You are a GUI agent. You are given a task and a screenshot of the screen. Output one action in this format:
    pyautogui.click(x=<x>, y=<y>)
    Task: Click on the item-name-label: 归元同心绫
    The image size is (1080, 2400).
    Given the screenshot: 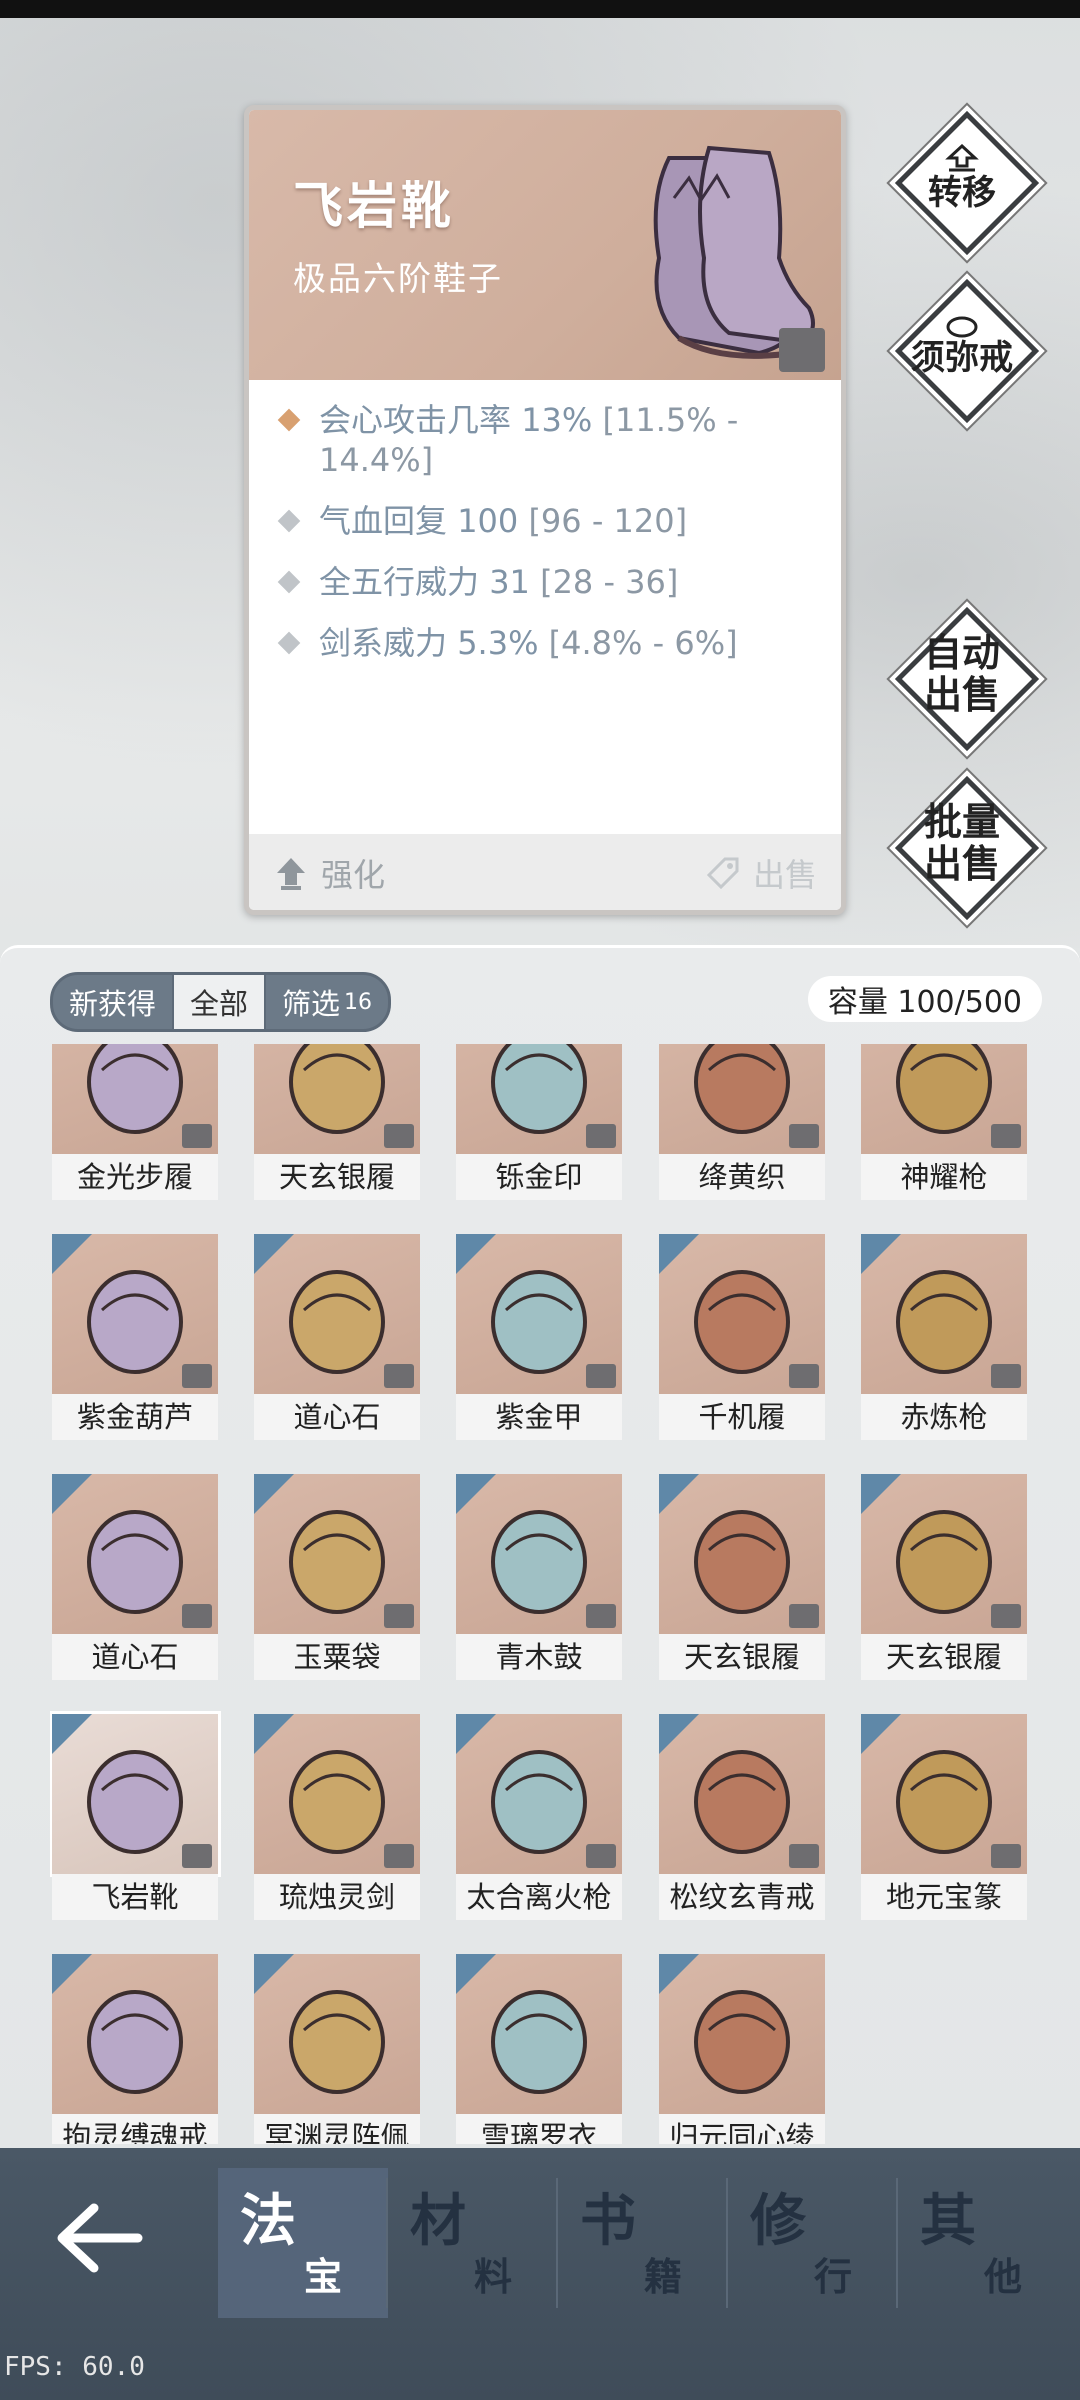 What is the action you would take?
    pyautogui.click(x=742, y=2129)
    